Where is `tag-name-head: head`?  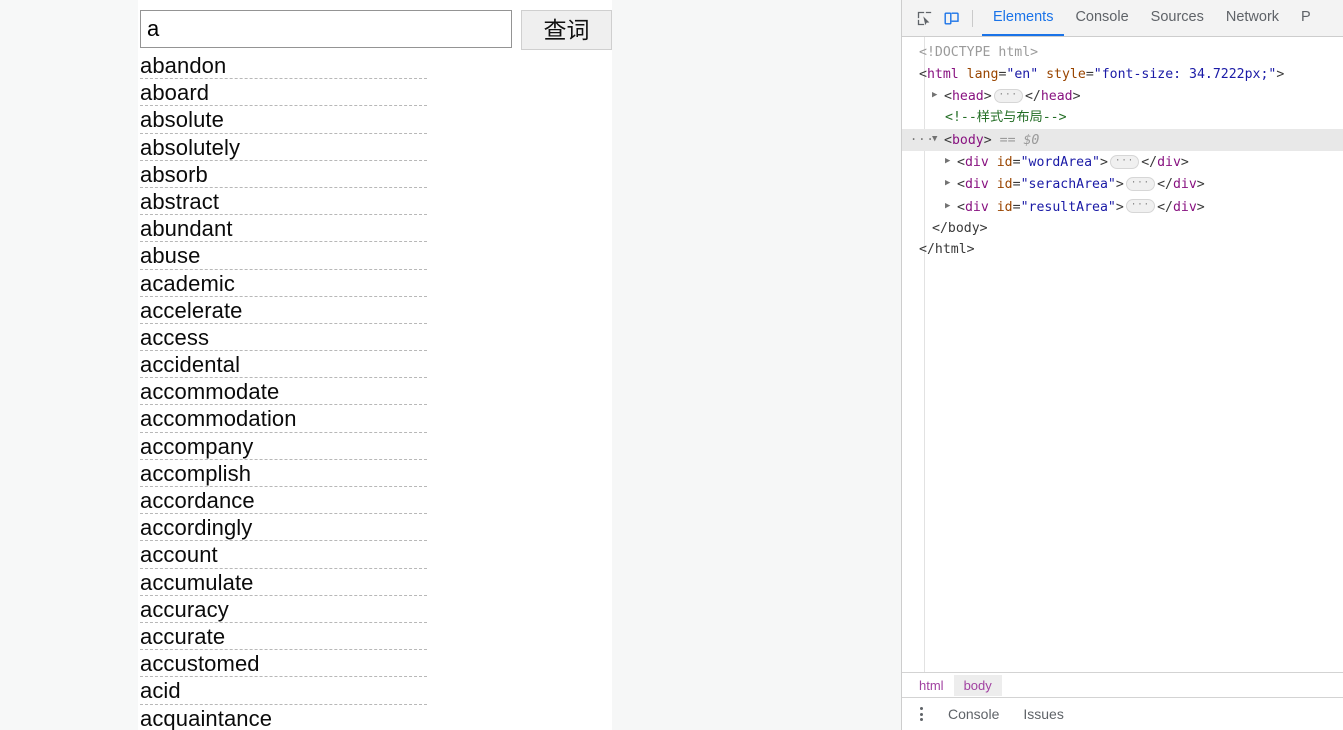 tag-name-head: head is located at coordinates (967, 96).